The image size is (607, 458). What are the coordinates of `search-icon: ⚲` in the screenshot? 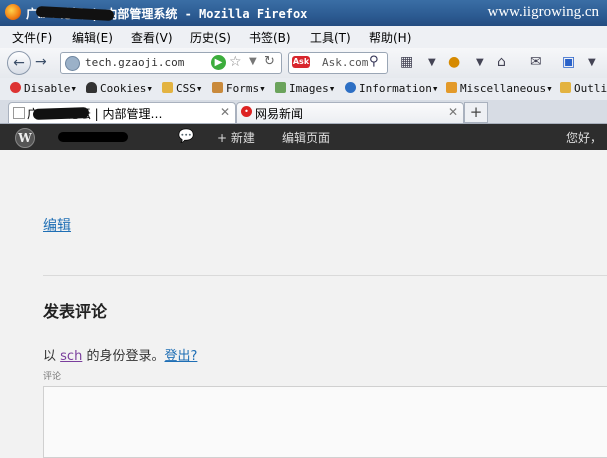 It's located at (374, 61).